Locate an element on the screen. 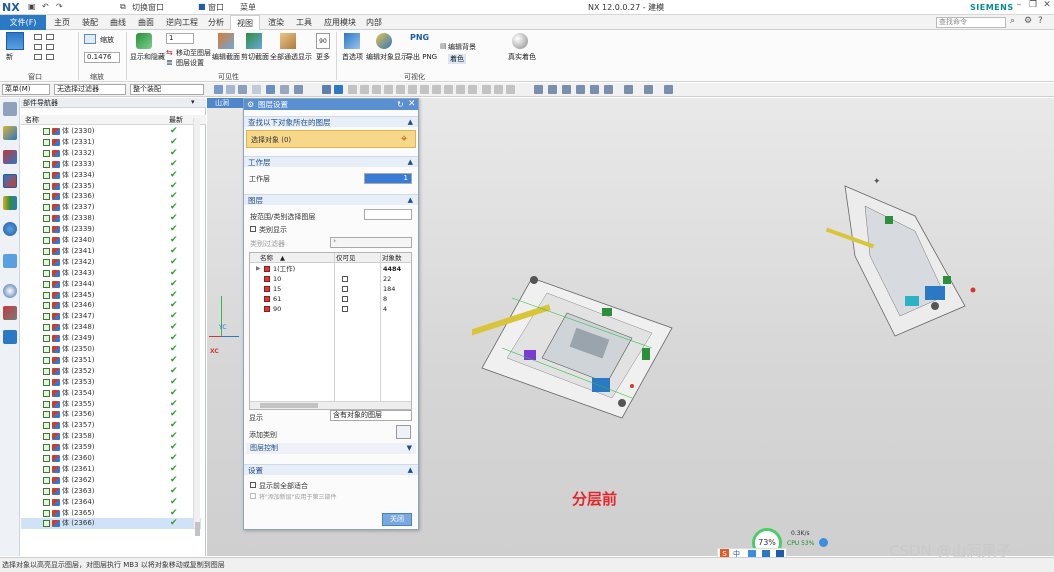 The width and height of the screenshot is (1054, 572). translucency-button: 全部通透显示 is located at coordinates (291, 57).